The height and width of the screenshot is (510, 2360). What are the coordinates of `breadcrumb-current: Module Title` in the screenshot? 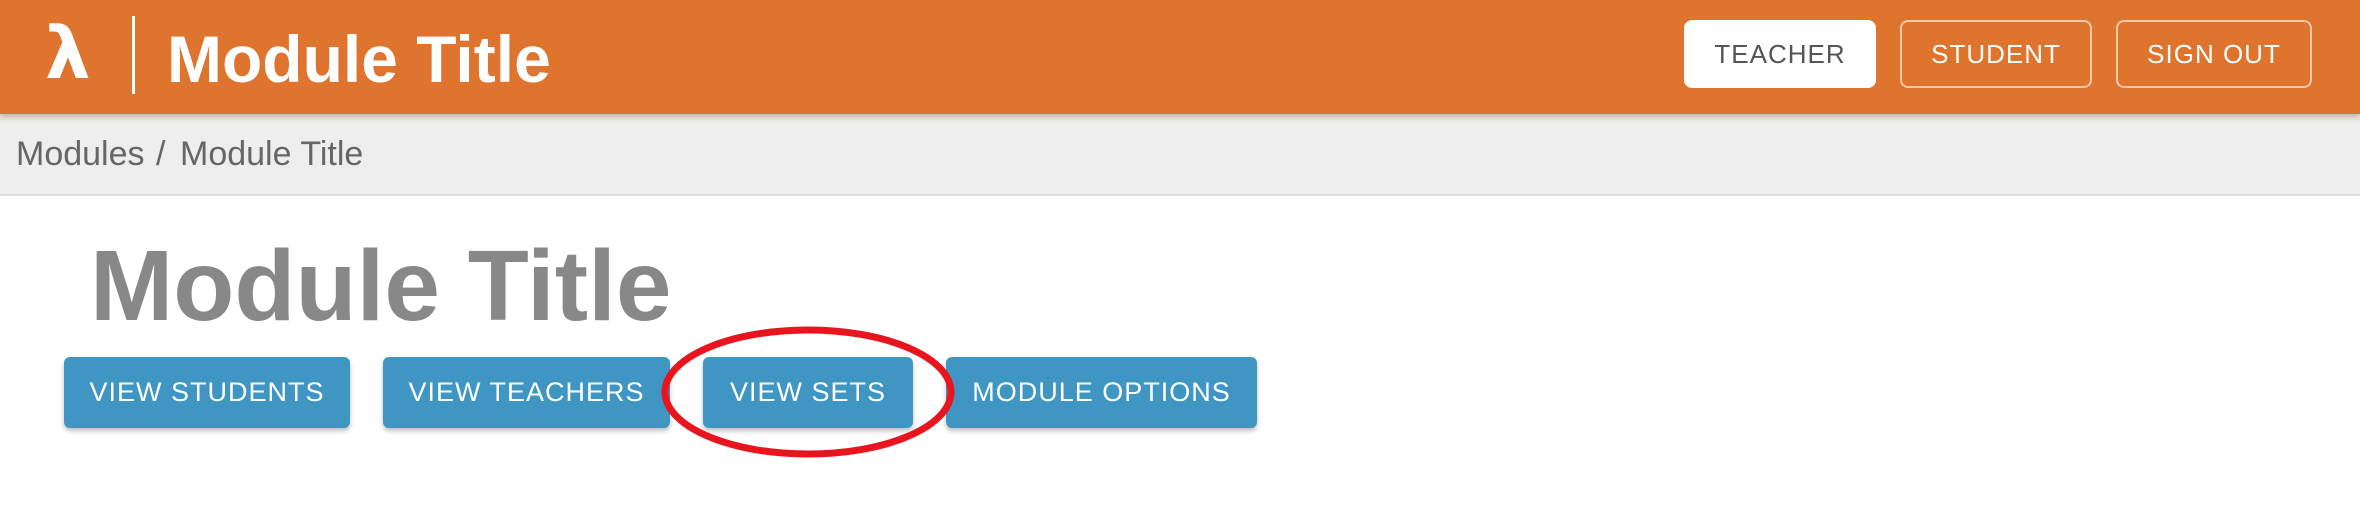 It's located at (272, 154).